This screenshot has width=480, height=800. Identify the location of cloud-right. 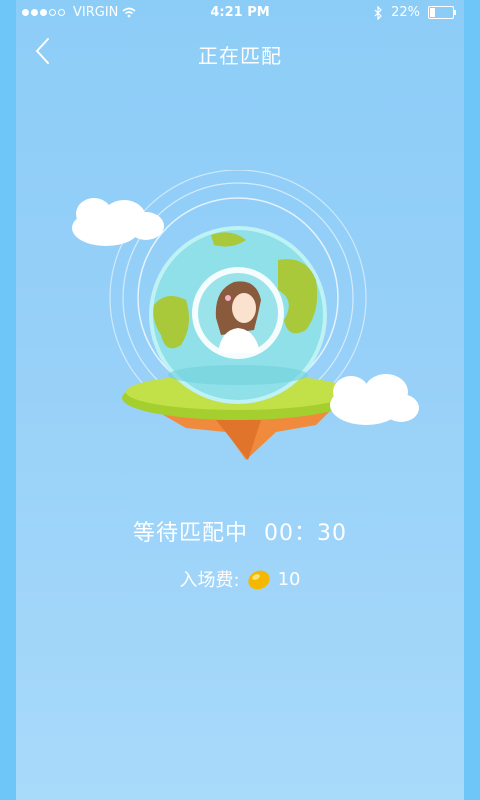
(374, 399).